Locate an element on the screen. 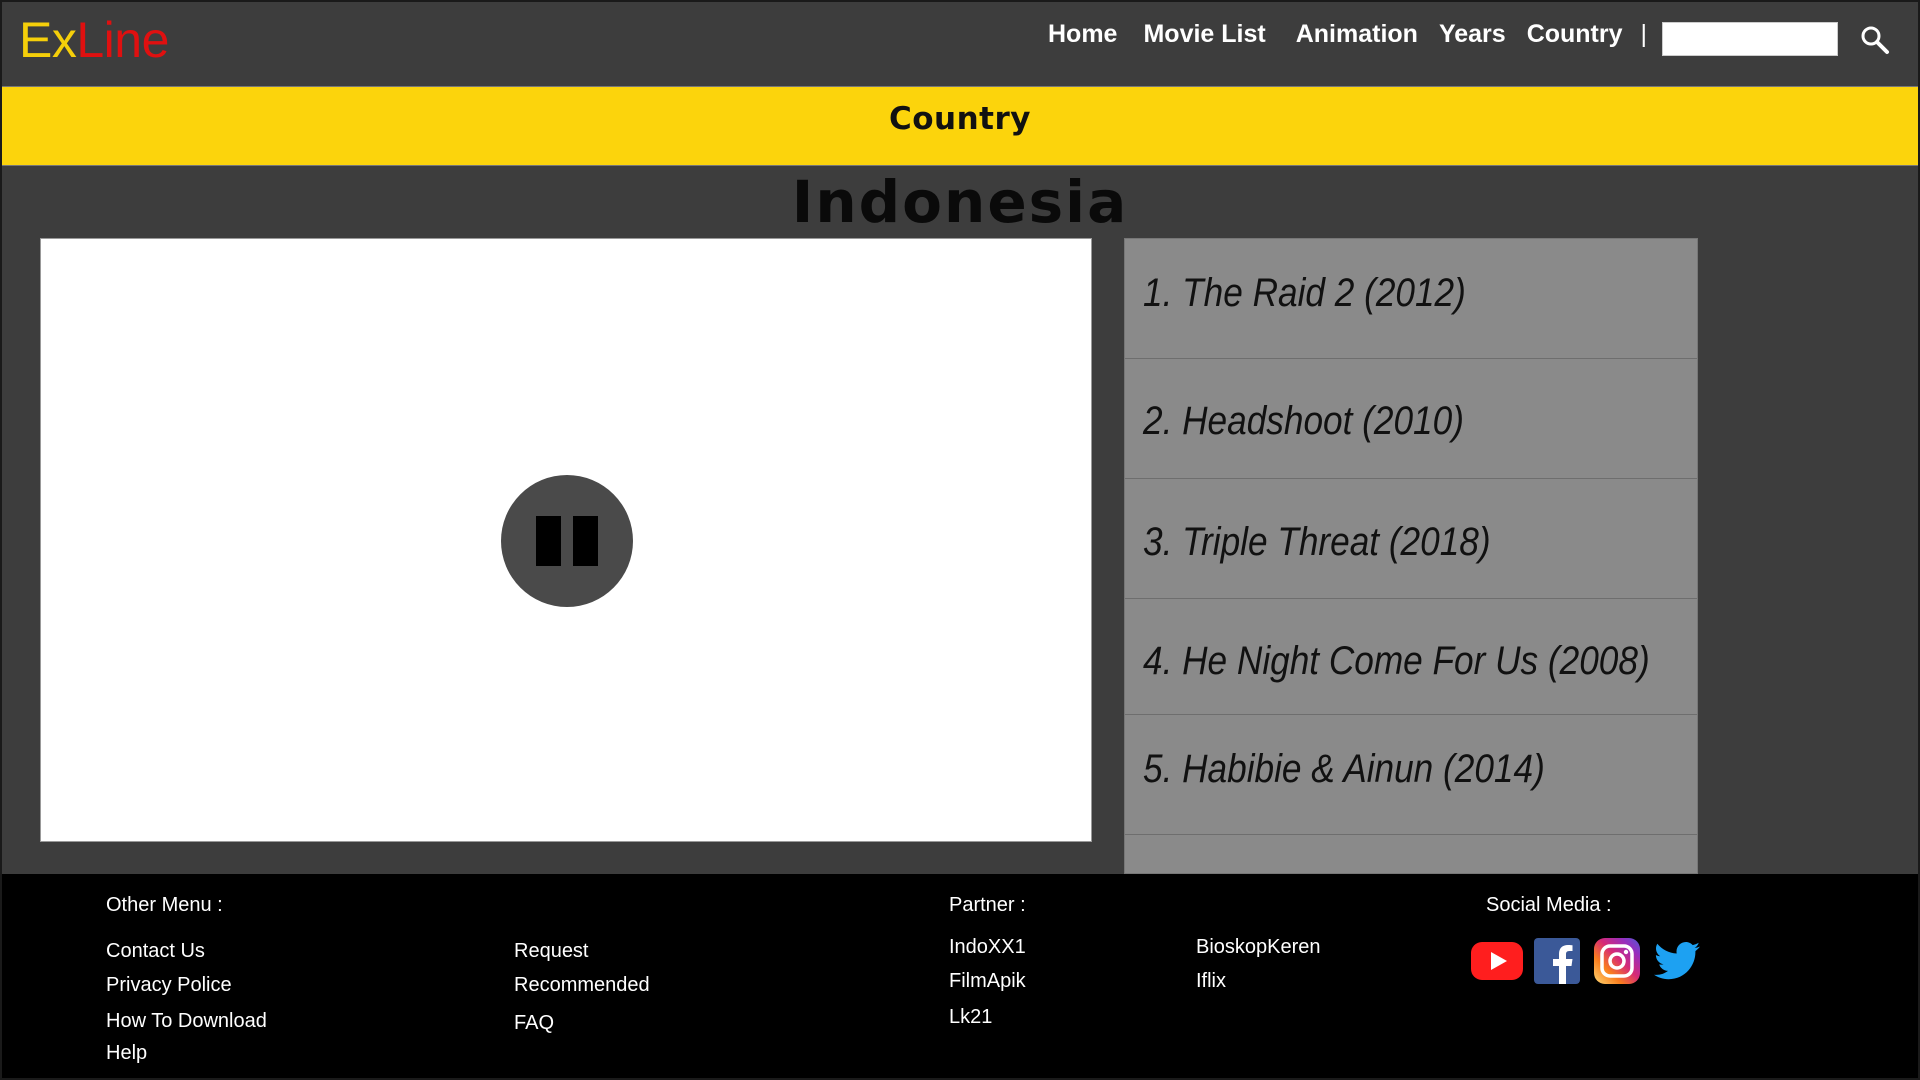 The height and width of the screenshot is (1080, 1920). footer-partner-iflix: Iflix is located at coordinates (1211, 981).